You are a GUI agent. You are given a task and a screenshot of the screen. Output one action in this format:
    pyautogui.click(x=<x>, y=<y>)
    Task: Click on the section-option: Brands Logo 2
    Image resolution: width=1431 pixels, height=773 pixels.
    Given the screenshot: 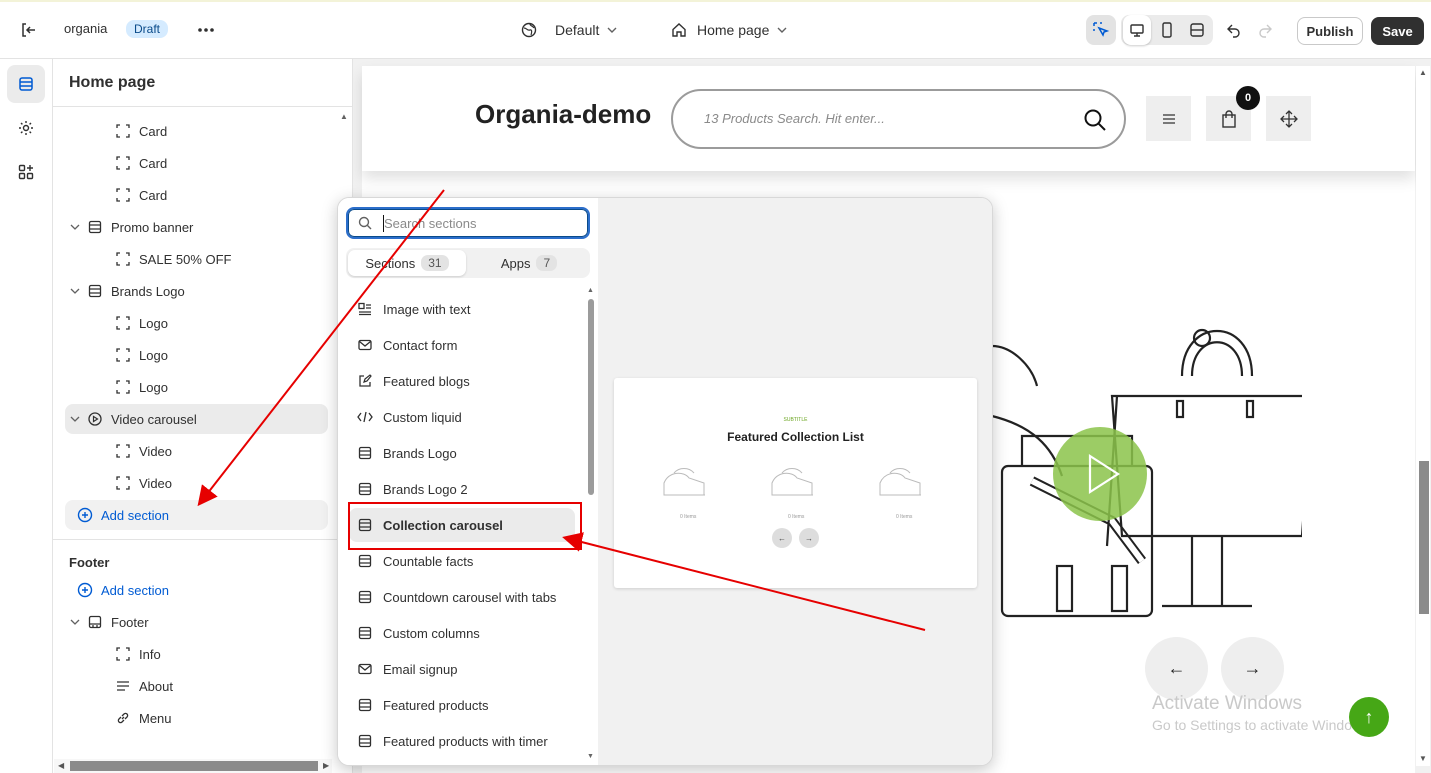 What is the action you would take?
    pyautogui.click(x=462, y=489)
    